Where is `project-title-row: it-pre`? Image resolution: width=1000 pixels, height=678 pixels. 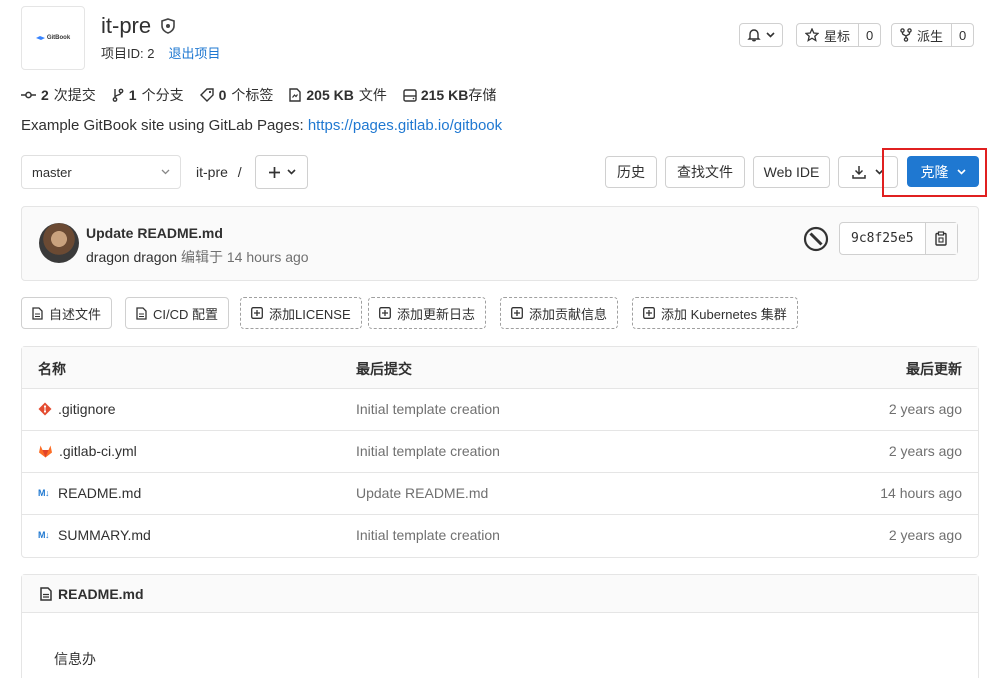
project-title-row: it-pre is located at coordinates (138, 26).